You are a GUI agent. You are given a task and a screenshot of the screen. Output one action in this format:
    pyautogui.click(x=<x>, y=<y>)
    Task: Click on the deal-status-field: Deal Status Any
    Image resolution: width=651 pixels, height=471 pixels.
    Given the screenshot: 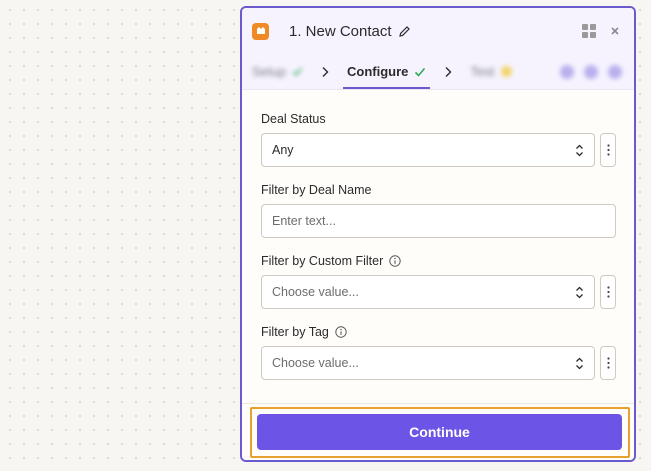 What is the action you would take?
    pyautogui.click(x=438, y=139)
    